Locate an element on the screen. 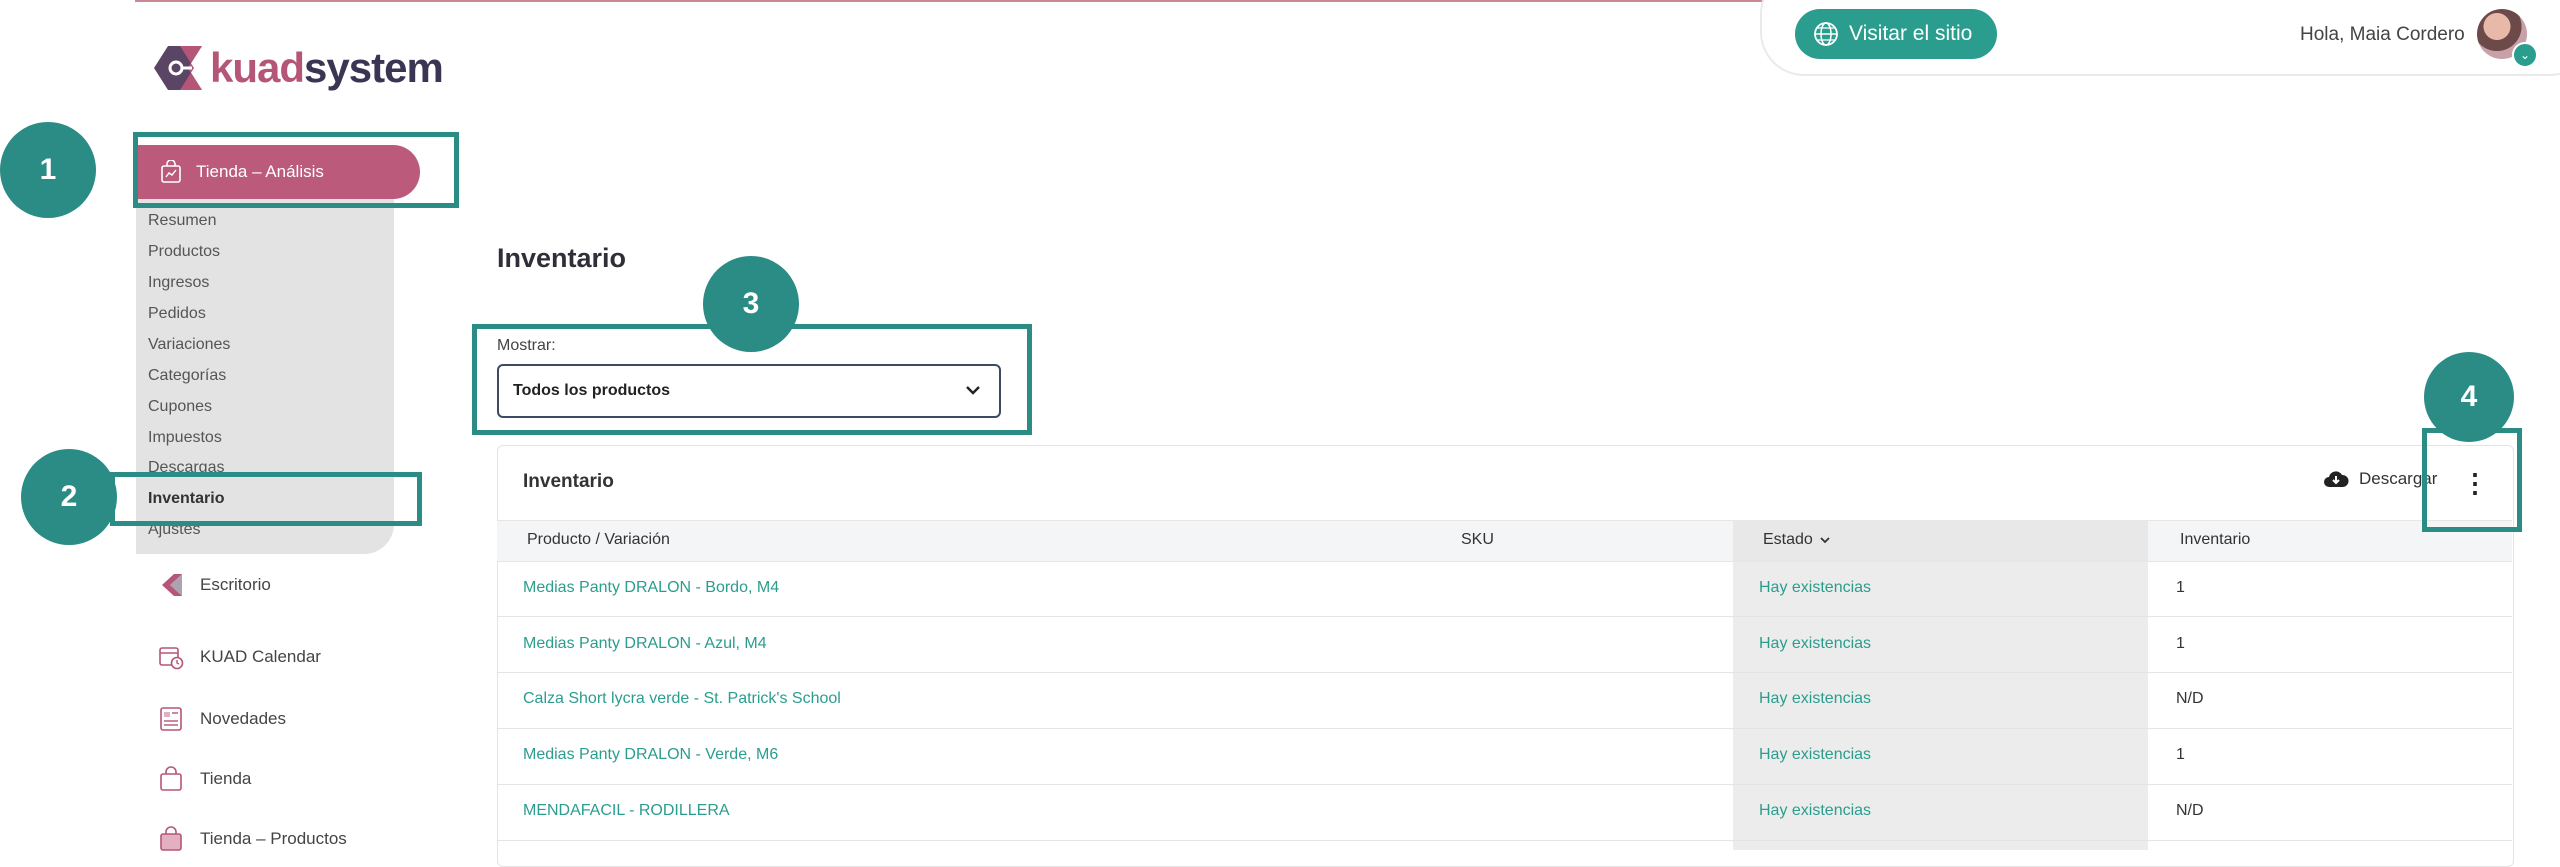  kuad-chevron-icon is located at coordinates (172, 585).